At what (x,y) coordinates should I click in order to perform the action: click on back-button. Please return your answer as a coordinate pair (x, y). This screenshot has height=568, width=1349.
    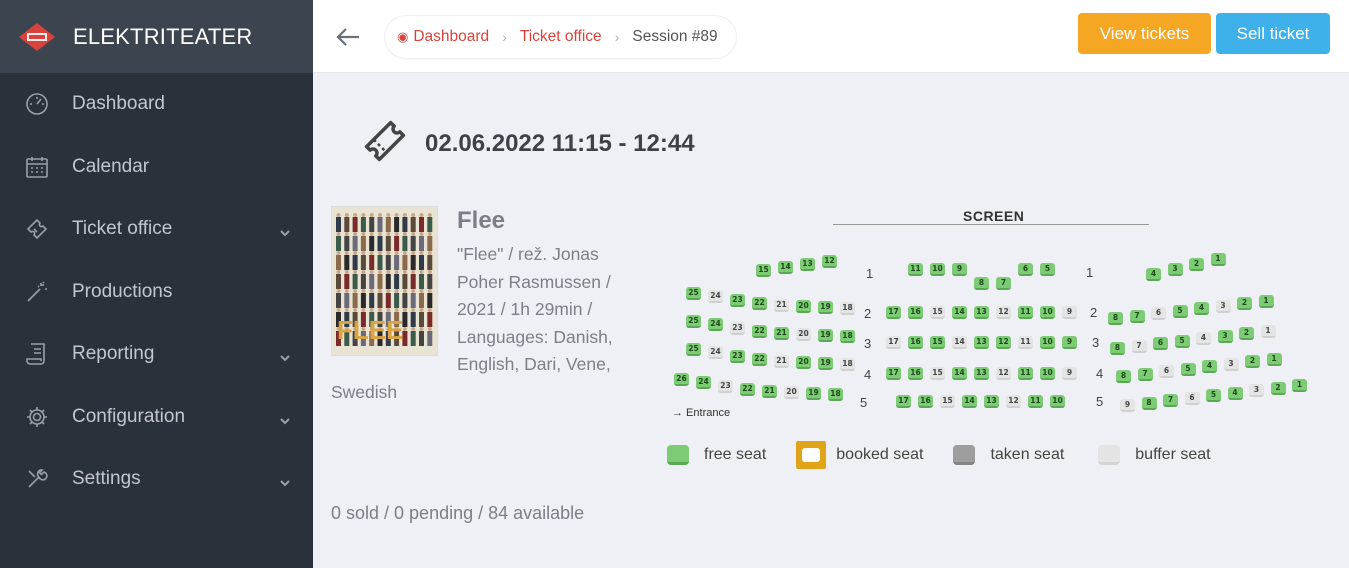
    Looking at the image, I should click on (348, 37).